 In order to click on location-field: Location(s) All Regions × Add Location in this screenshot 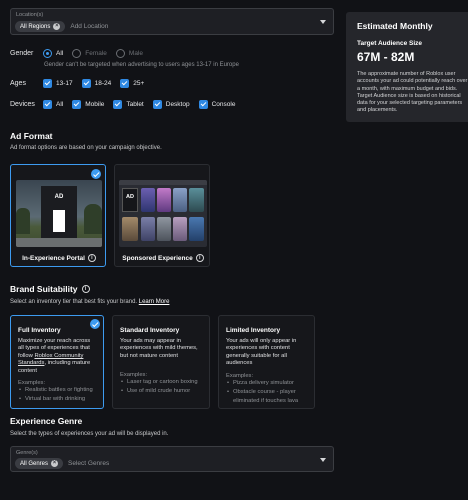, I will do `click(172, 21)`.